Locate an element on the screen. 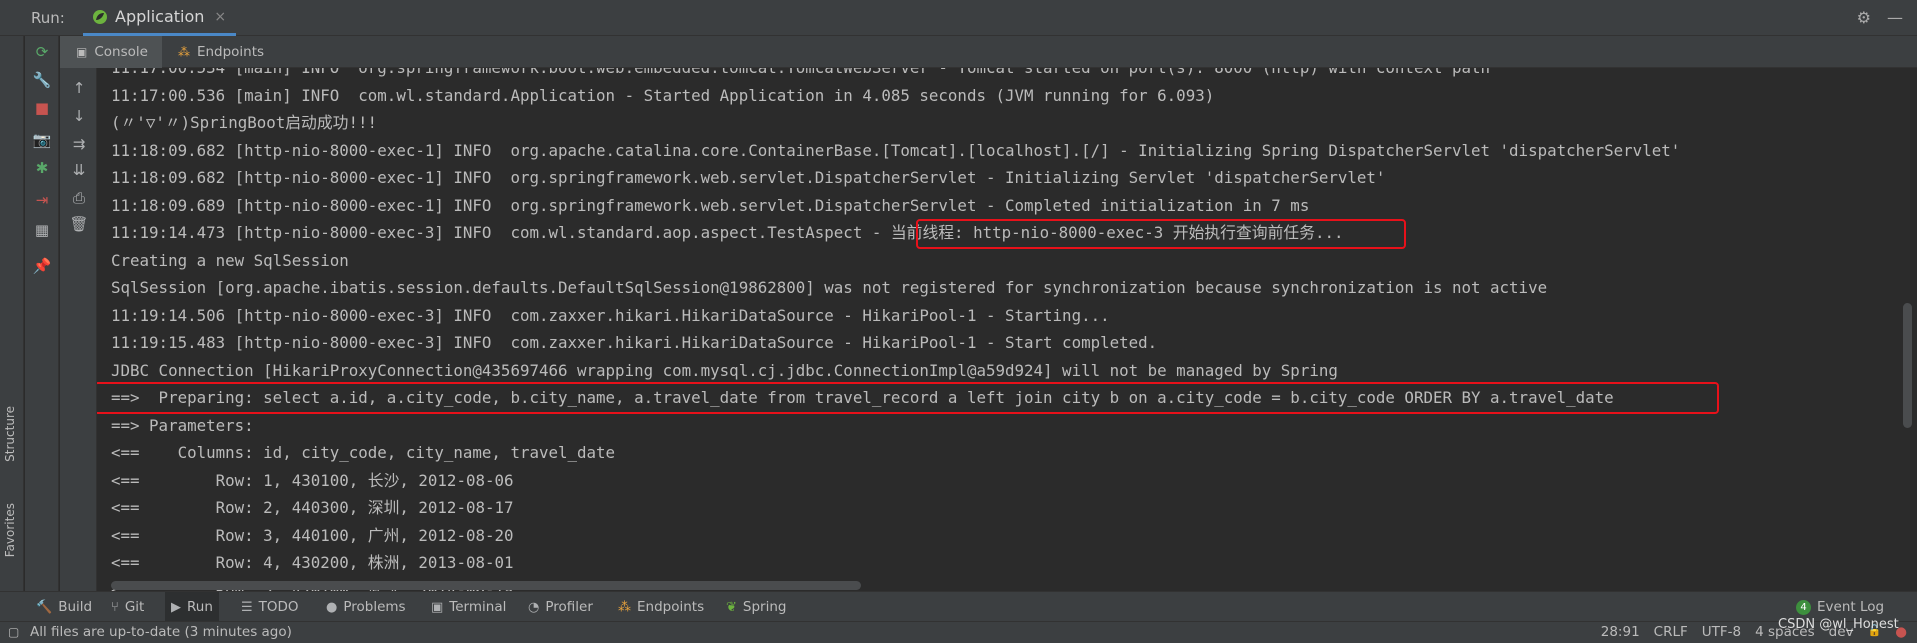 This screenshot has height=643, width=1917. trash-icon: 🗑 is located at coordinates (79, 224).